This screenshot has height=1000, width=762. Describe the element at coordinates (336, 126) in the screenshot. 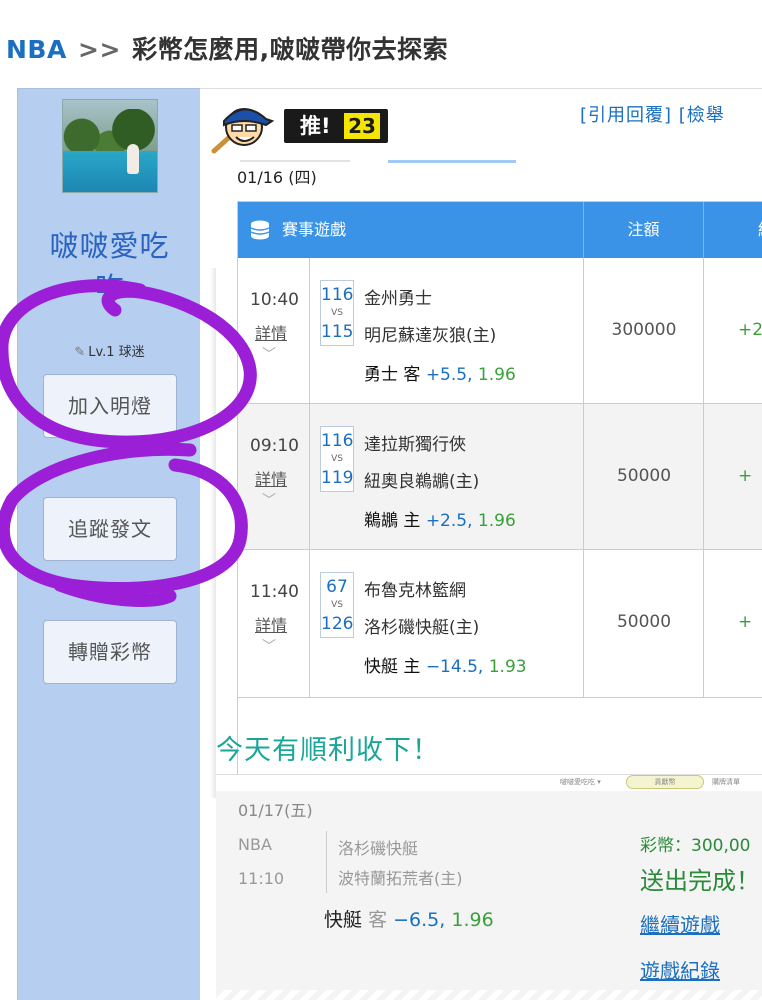

I see `push-counter: 推! 23` at that location.